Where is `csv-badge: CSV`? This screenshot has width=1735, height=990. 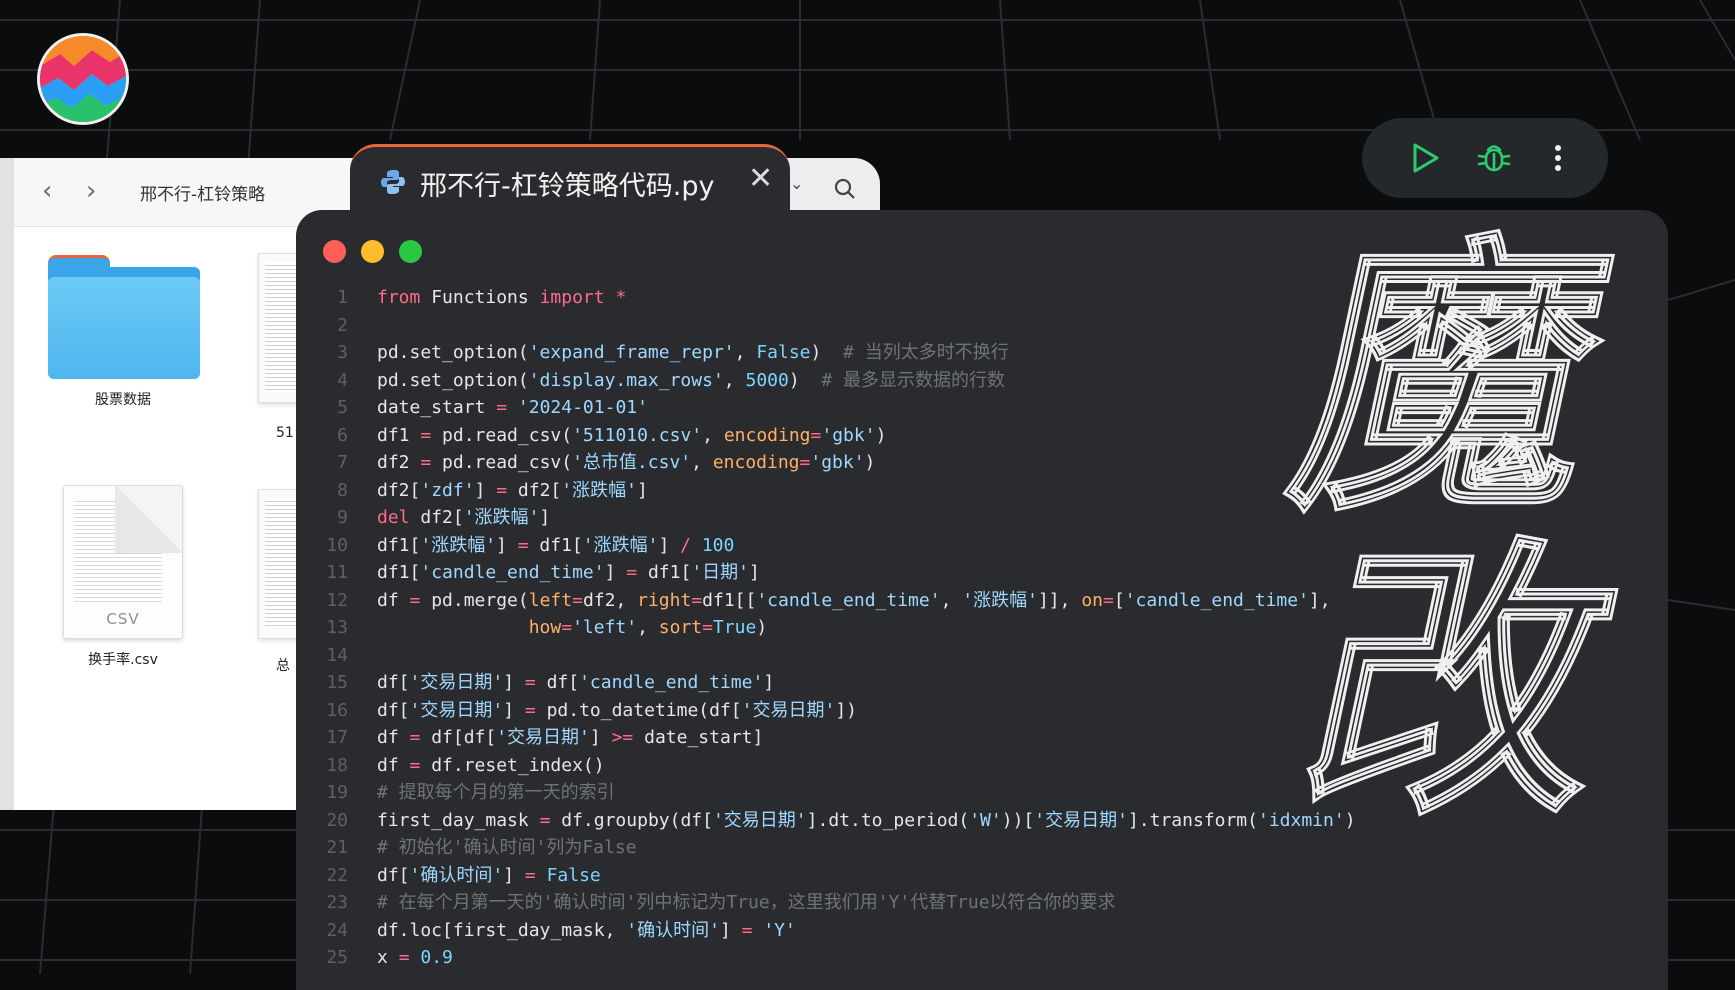
csv-badge: CSV is located at coordinates (123, 619).